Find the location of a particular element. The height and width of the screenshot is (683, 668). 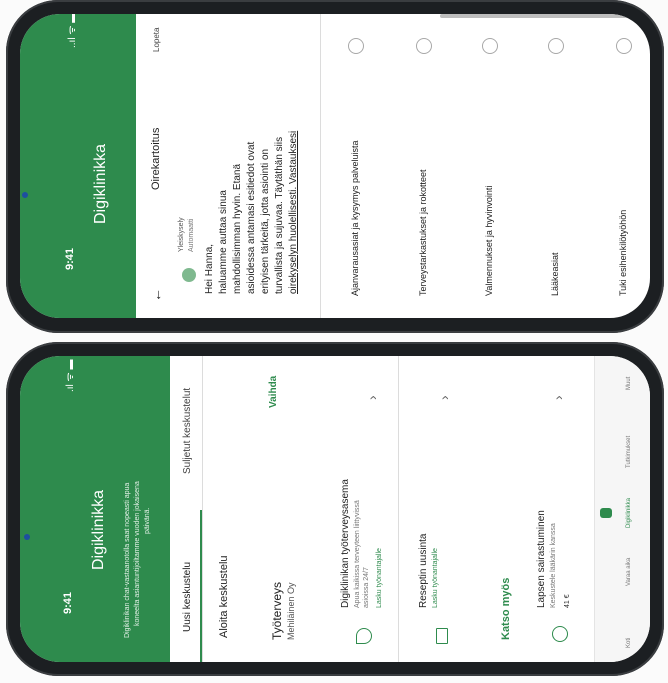

option-label: Lääkeasiat is located at coordinates (555, 274).